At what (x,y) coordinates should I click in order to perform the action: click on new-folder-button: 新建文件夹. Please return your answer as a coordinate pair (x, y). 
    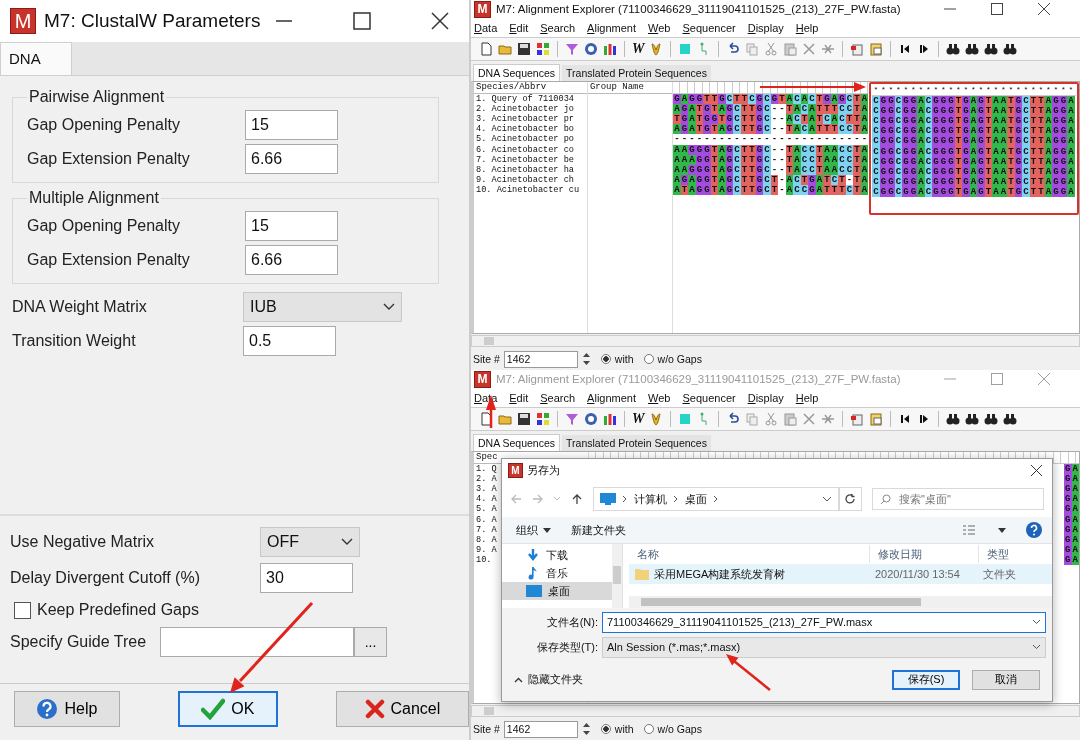
    Looking at the image, I should click on (598, 530).